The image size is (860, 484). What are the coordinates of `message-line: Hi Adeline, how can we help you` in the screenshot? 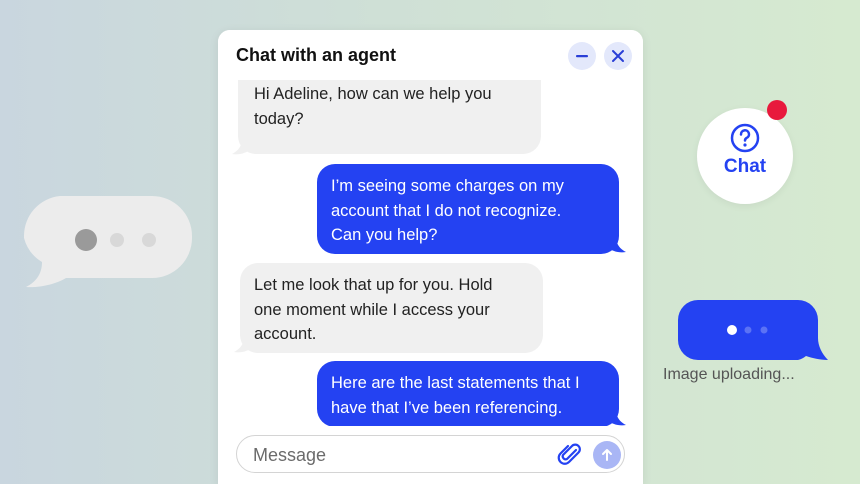 It's located at (373, 94).